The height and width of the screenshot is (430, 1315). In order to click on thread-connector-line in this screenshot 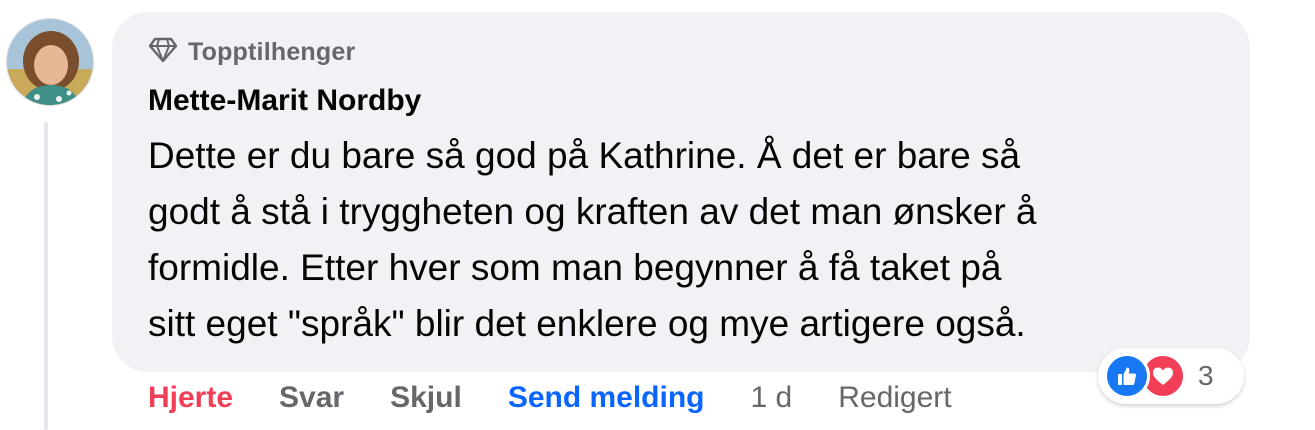, I will do `click(46, 276)`.